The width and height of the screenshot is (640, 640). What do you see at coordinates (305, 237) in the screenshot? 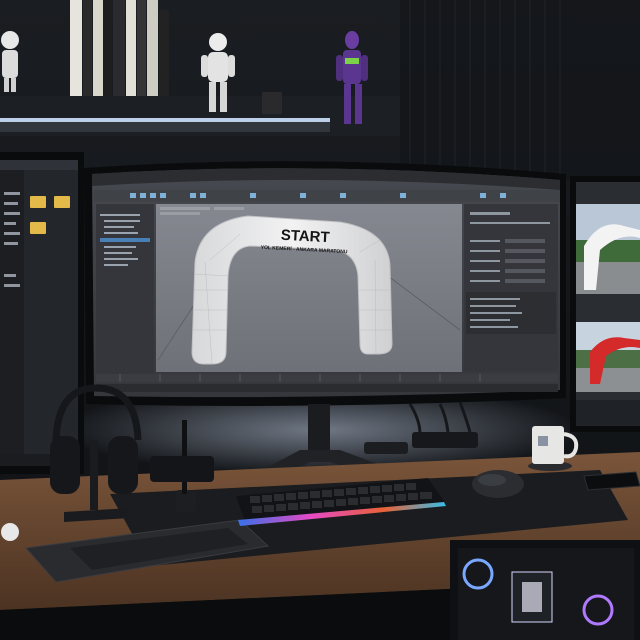
I see `arch-title: START` at bounding box center [305, 237].